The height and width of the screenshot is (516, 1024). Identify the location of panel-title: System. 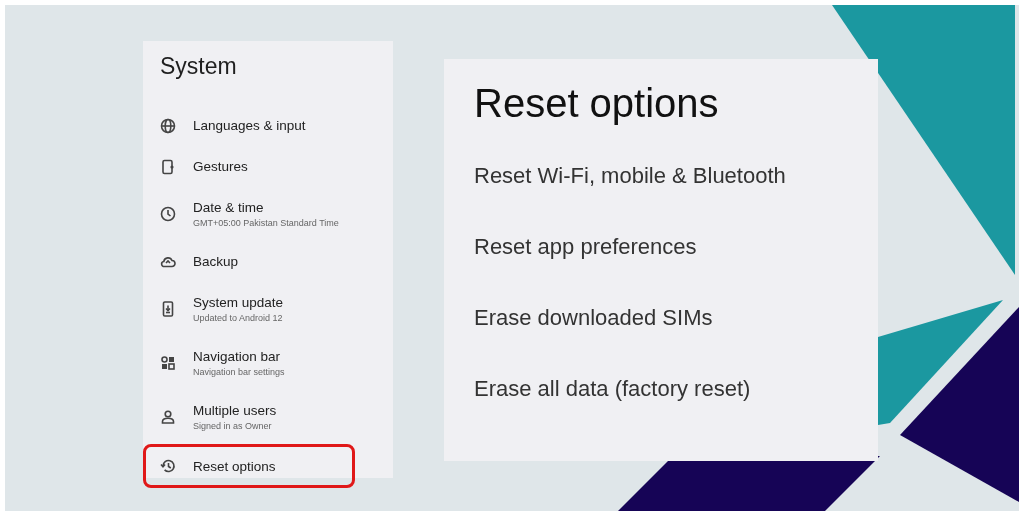
(198, 67).